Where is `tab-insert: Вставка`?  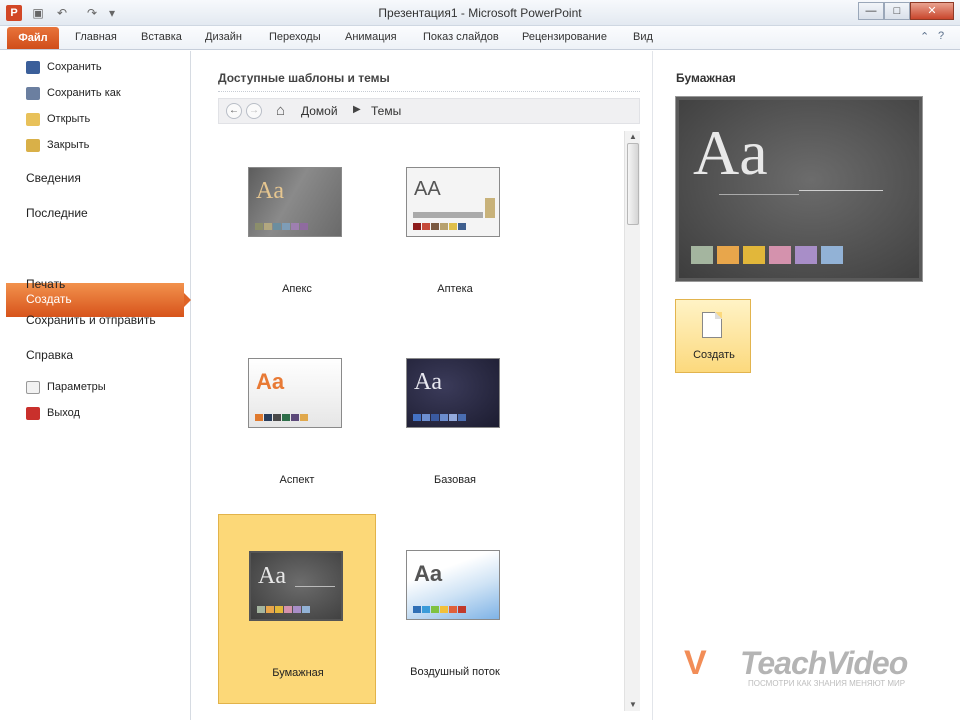
tab-insert: Вставка is located at coordinates (161, 37).